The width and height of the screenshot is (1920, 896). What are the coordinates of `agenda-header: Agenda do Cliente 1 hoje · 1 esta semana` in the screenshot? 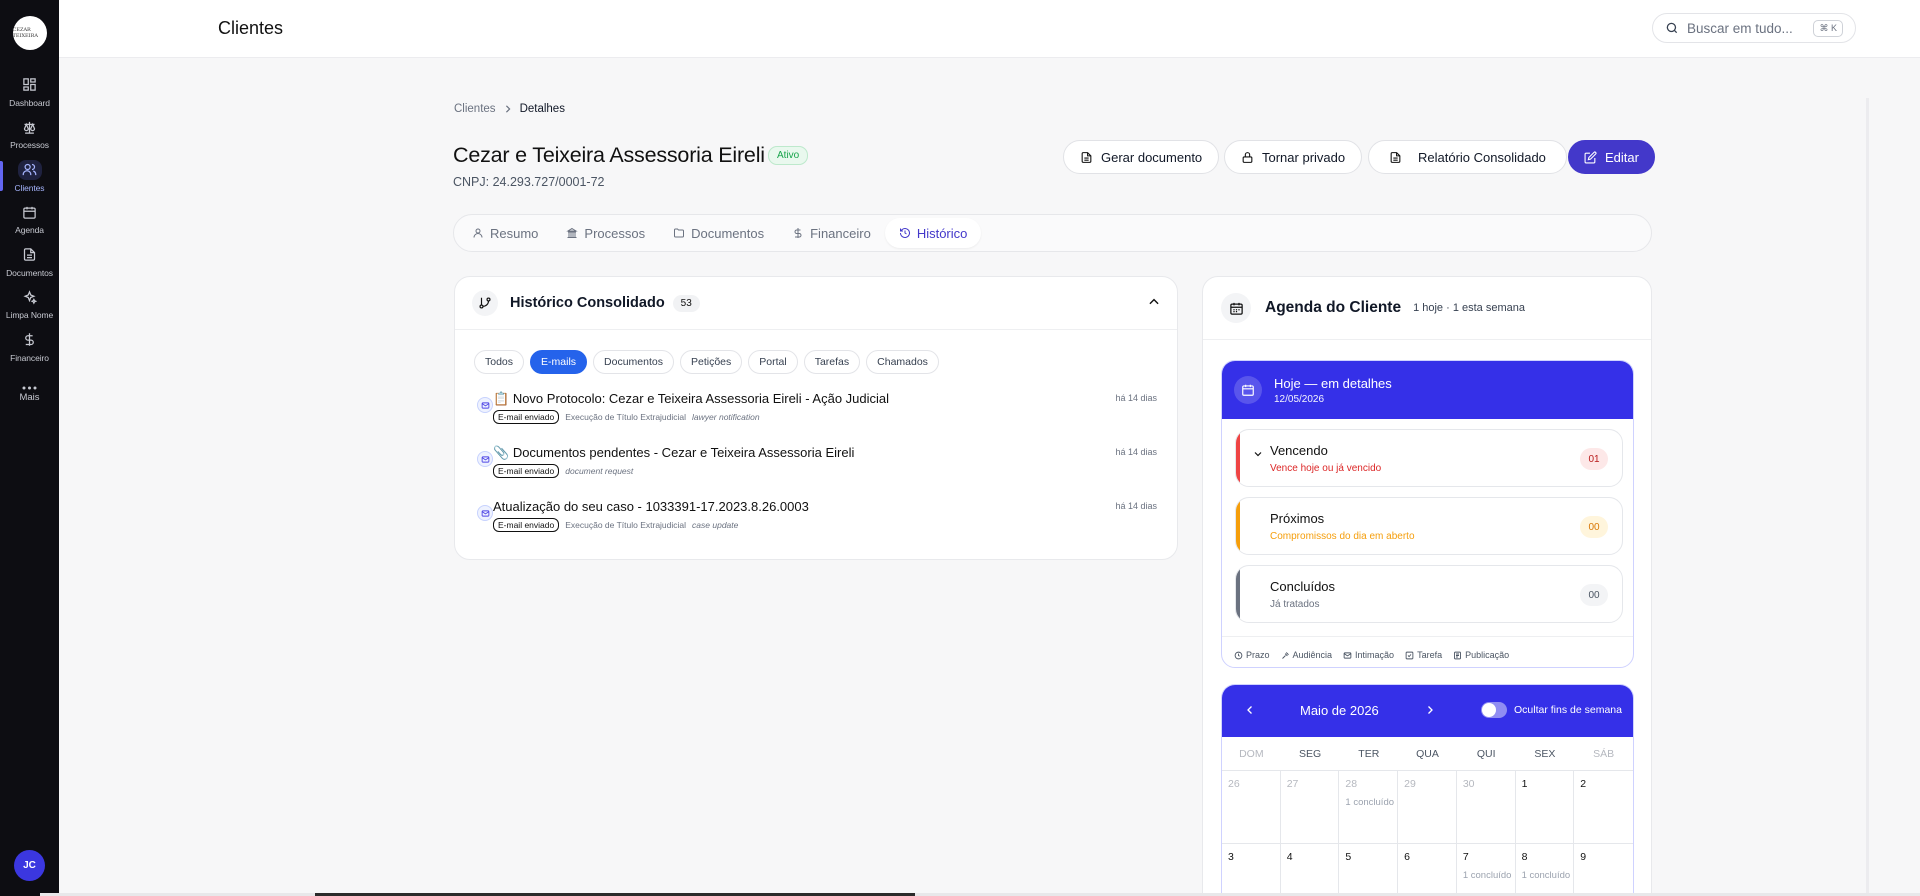 It's located at (1427, 308).